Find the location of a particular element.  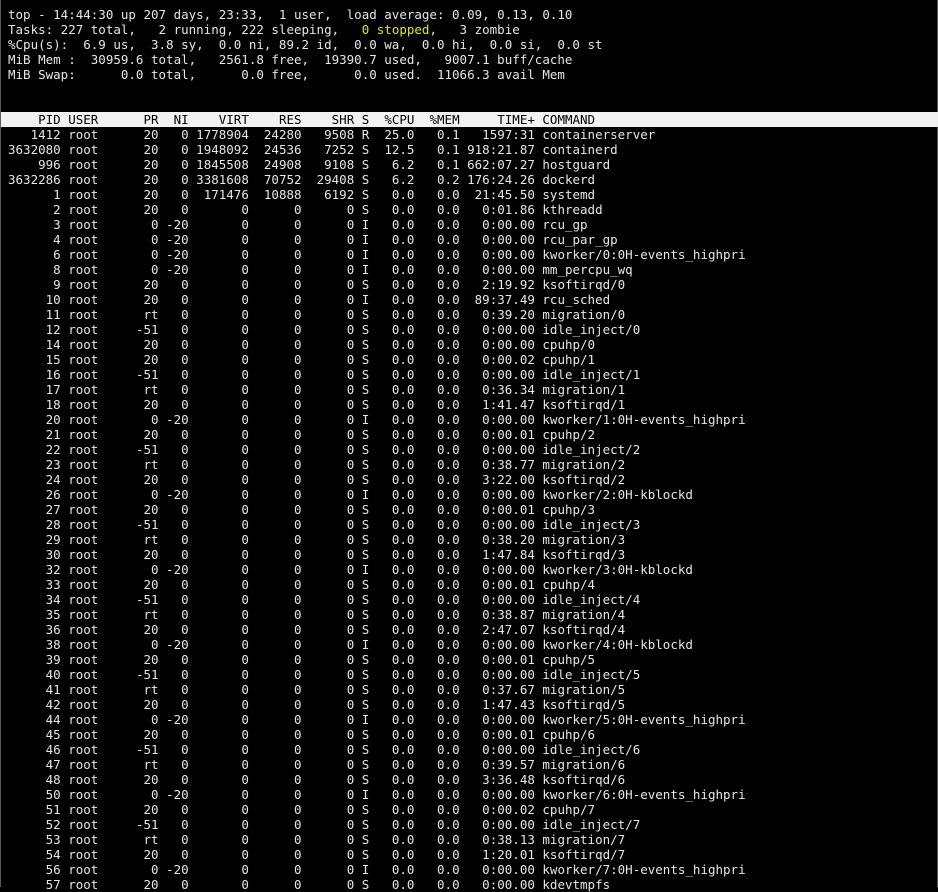

row-command-cell: migration/3 is located at coordinates (580, 539).